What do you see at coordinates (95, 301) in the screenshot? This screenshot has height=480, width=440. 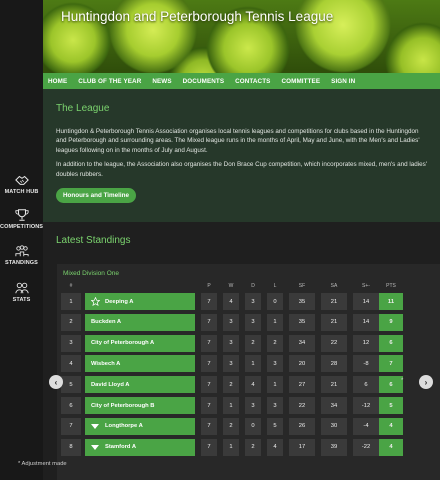 I see `star-icon` at bounding box center [95, 301].